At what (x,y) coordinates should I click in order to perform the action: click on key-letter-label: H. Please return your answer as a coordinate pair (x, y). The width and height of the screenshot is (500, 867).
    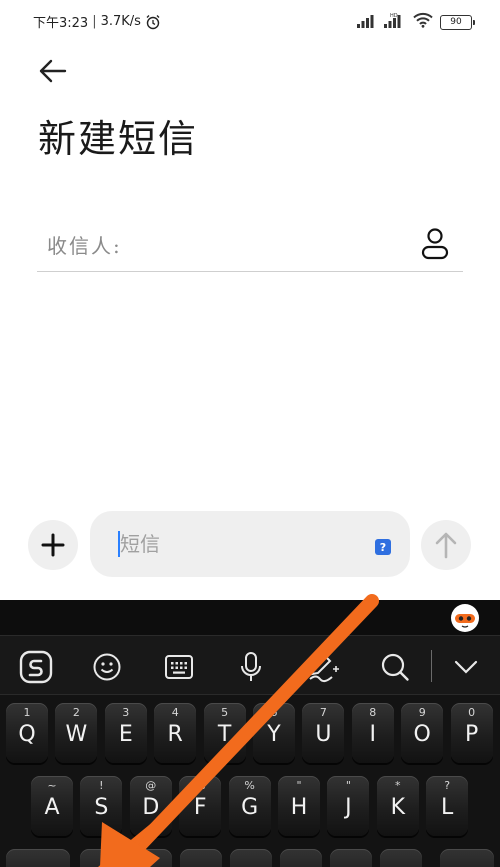
    Looking at the image, I should click on (299, 807).